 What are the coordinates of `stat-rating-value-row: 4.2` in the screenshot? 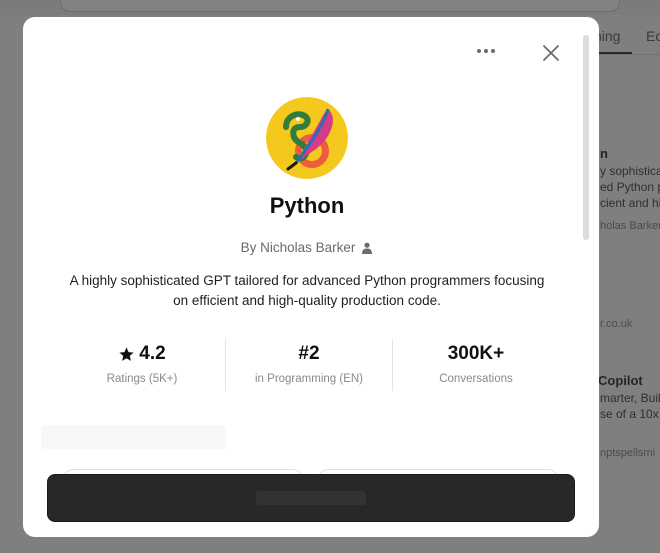 It's located at (142, 354).